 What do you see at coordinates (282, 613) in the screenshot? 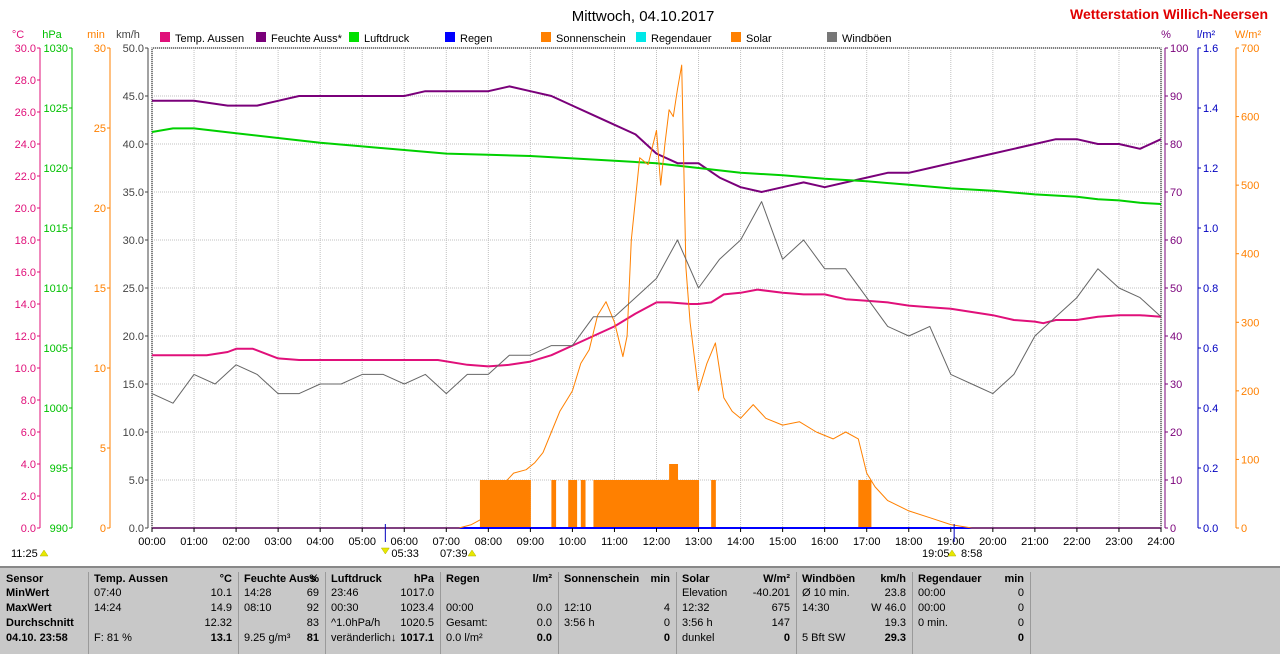
I see `summary-column: Feuchte Auss% 14:28 69 08:10 92 83 9.25 g/m³ 81` at bounding box center [282, 613].